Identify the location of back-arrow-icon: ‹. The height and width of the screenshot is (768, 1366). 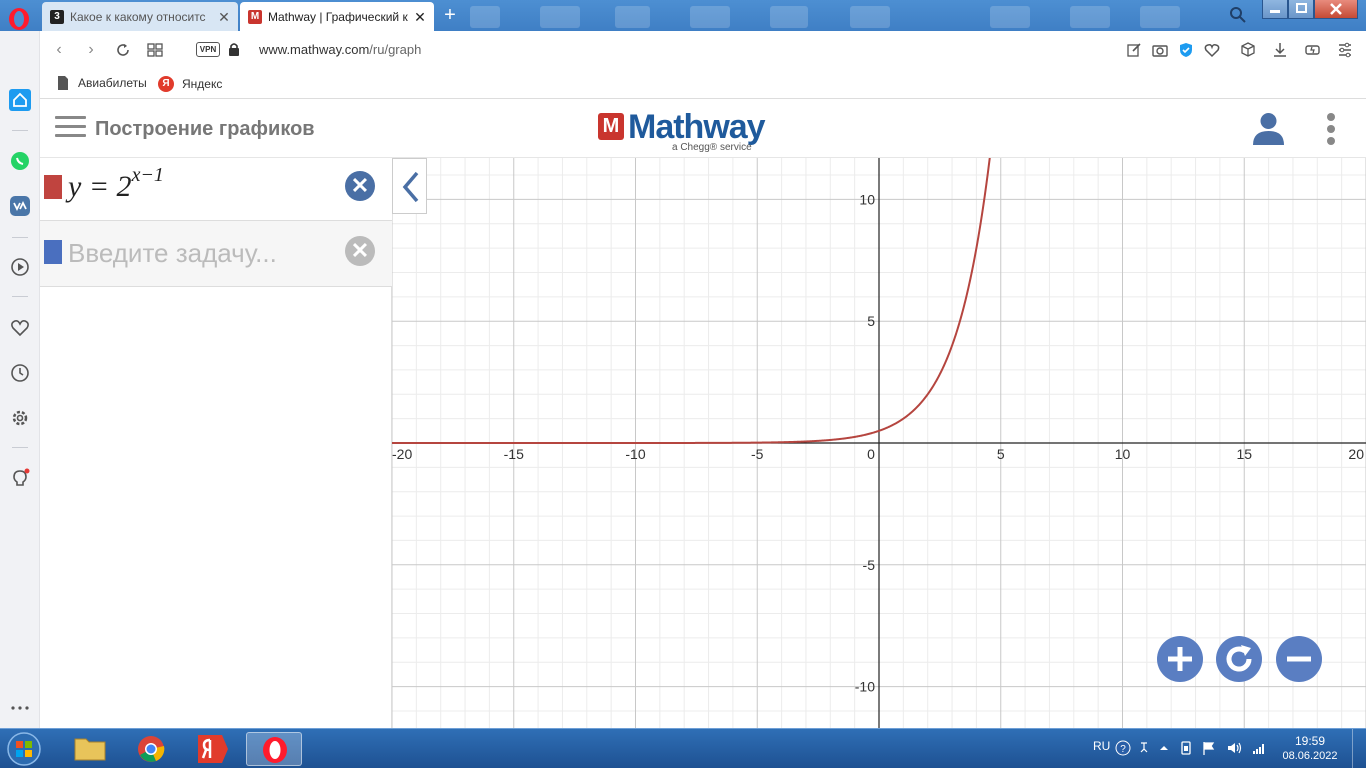
(59, 50).